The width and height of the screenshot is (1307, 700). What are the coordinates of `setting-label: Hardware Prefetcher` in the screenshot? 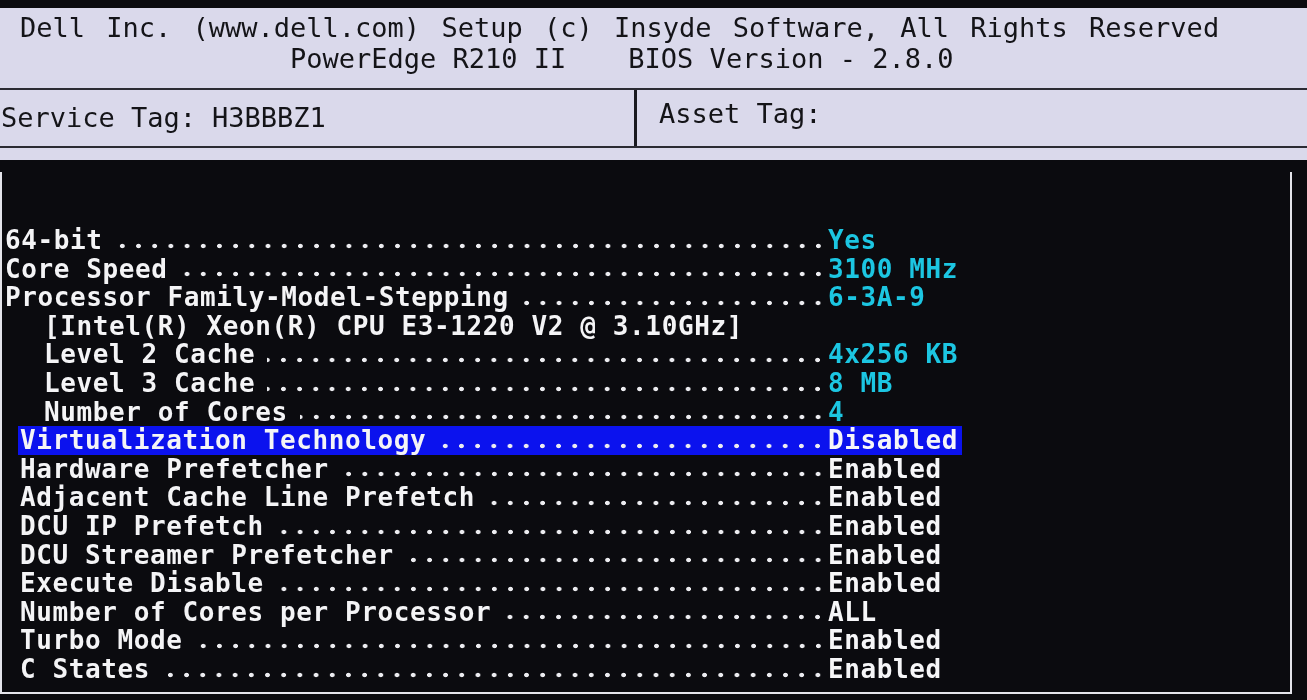 It's located at (174, 469).